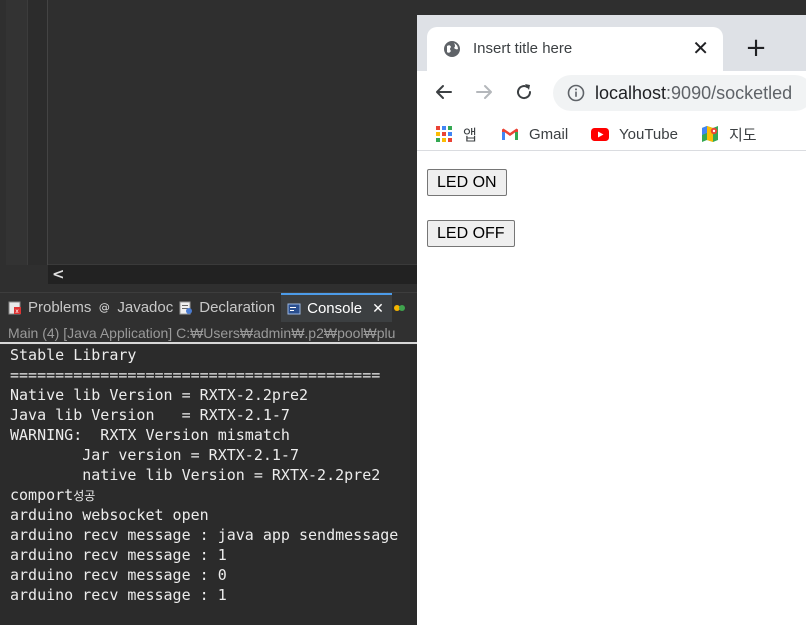 The height and width of the screenshot is (625, 806). I want to click on url-path: :9090/socketled, so click(729, 93).